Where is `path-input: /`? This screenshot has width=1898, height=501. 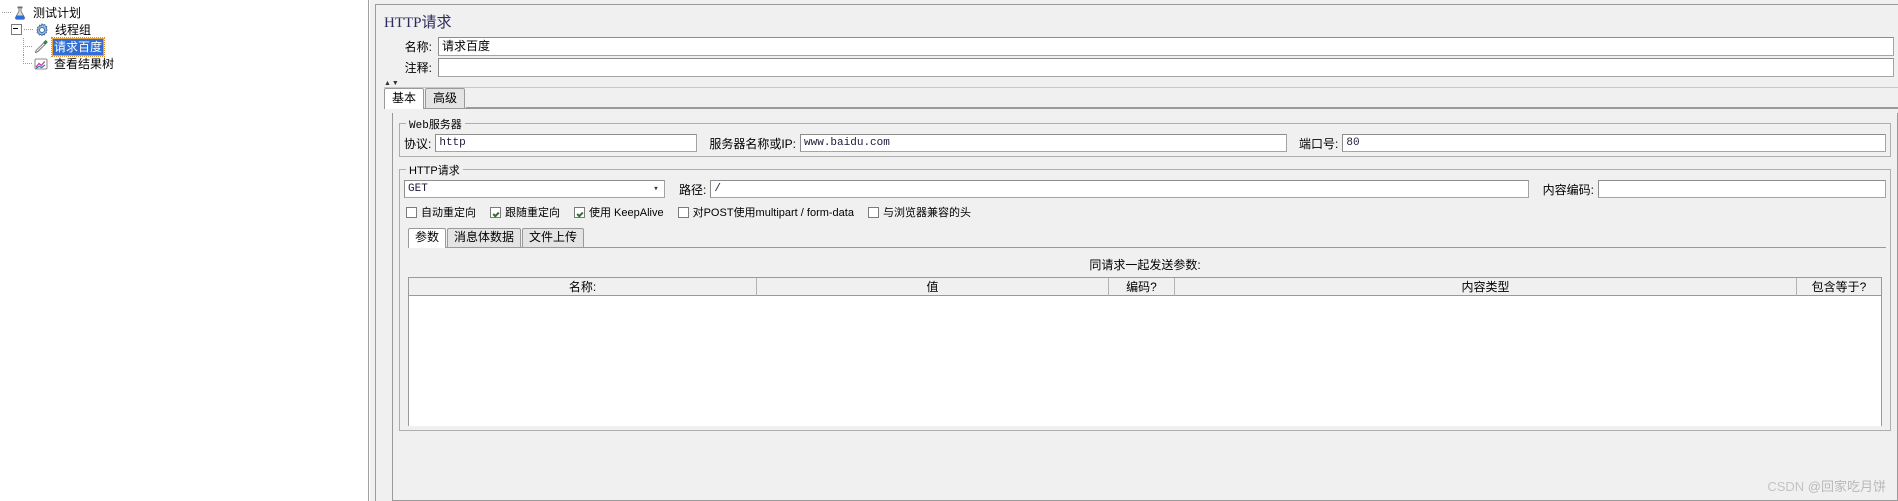
path-input: / is located at coordinates (1119, 189).